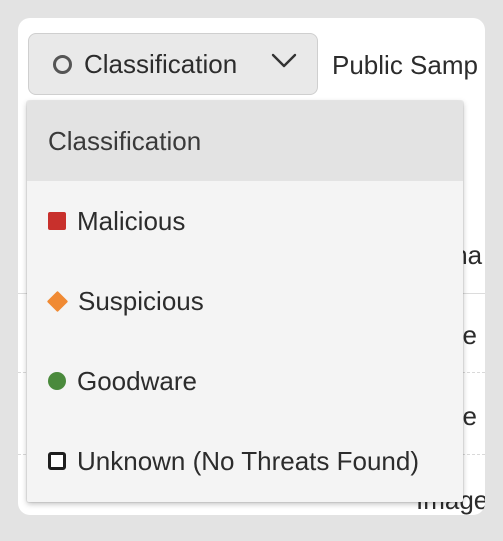 The image size is (503, 541). I want to click on menu-item-label: Goodware, so click(137, 380).